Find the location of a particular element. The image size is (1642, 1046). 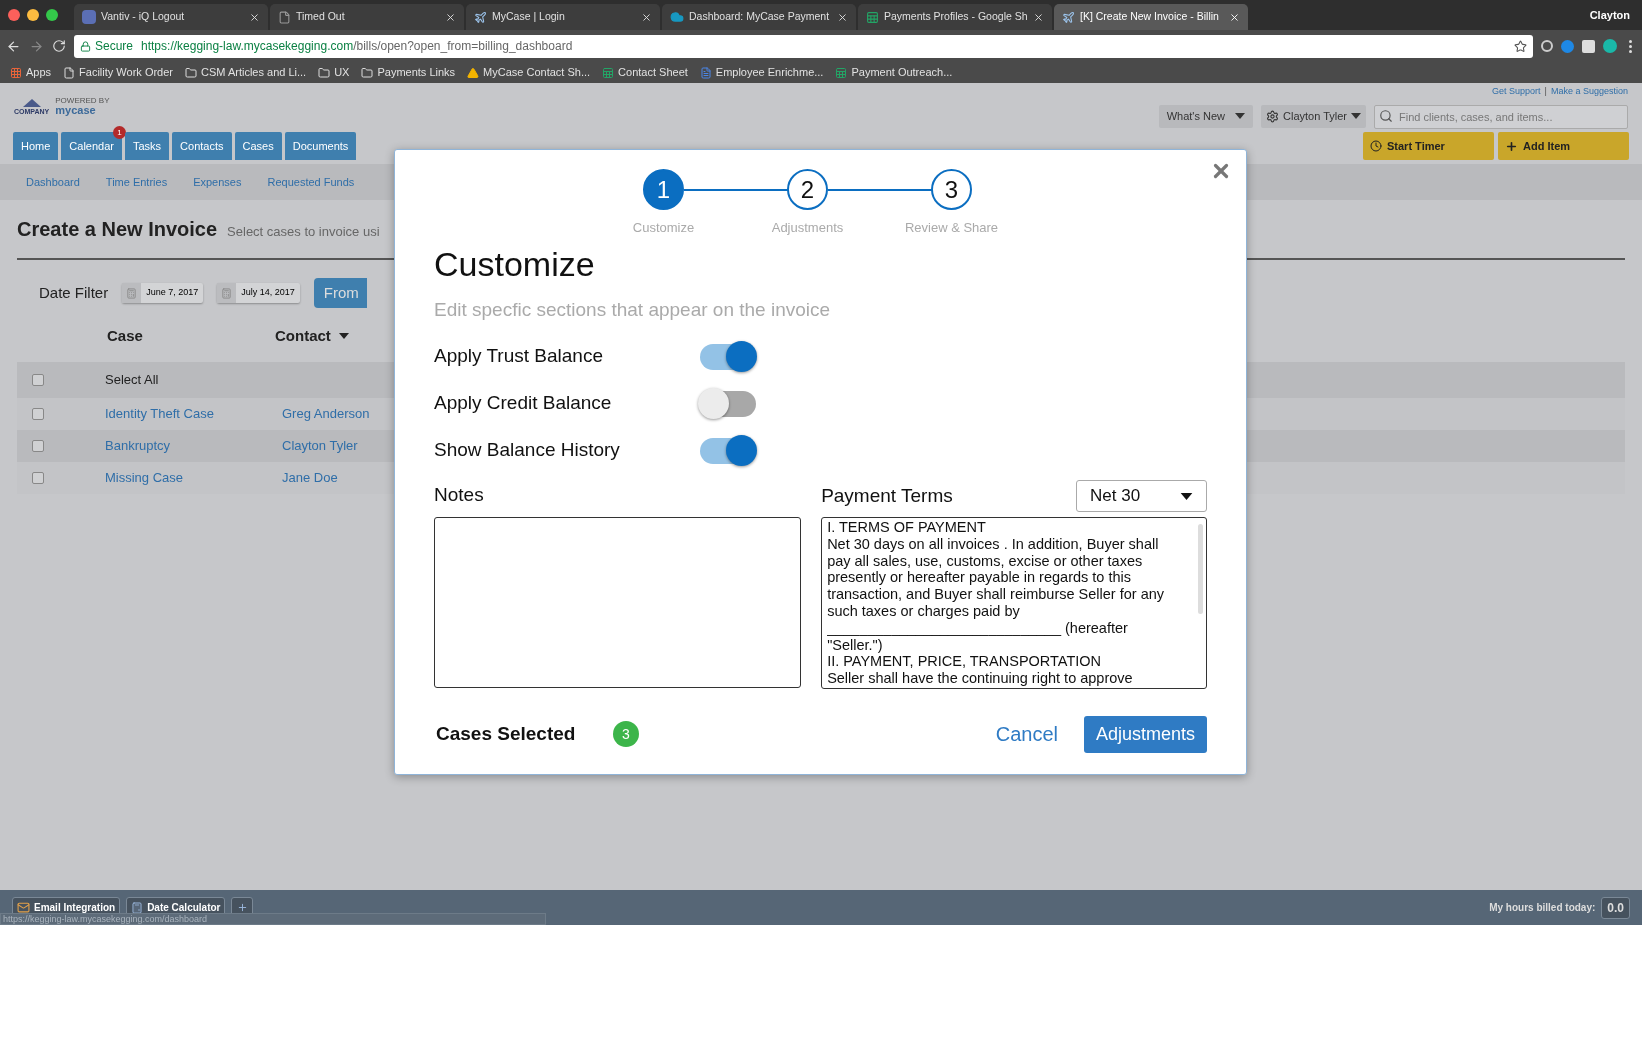

browser-tab: Payments Profiles - Google Sh is located at coordinates (955, 17).